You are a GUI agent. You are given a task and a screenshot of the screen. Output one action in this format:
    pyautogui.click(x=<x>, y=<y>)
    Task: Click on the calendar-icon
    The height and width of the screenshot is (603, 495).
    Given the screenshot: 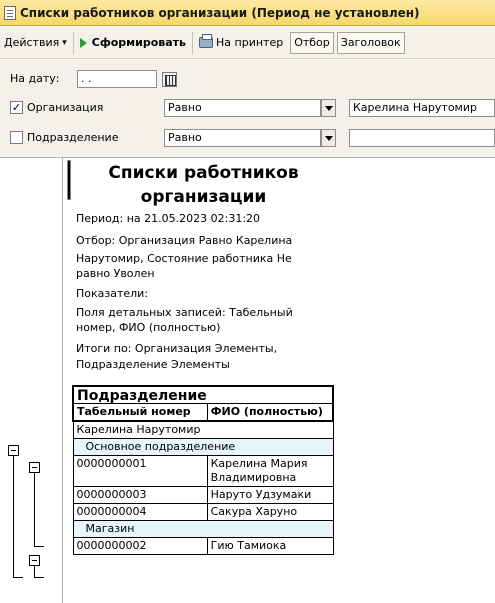 What is the action you would take?
    pyautogui.click(x=169, y=79)
    